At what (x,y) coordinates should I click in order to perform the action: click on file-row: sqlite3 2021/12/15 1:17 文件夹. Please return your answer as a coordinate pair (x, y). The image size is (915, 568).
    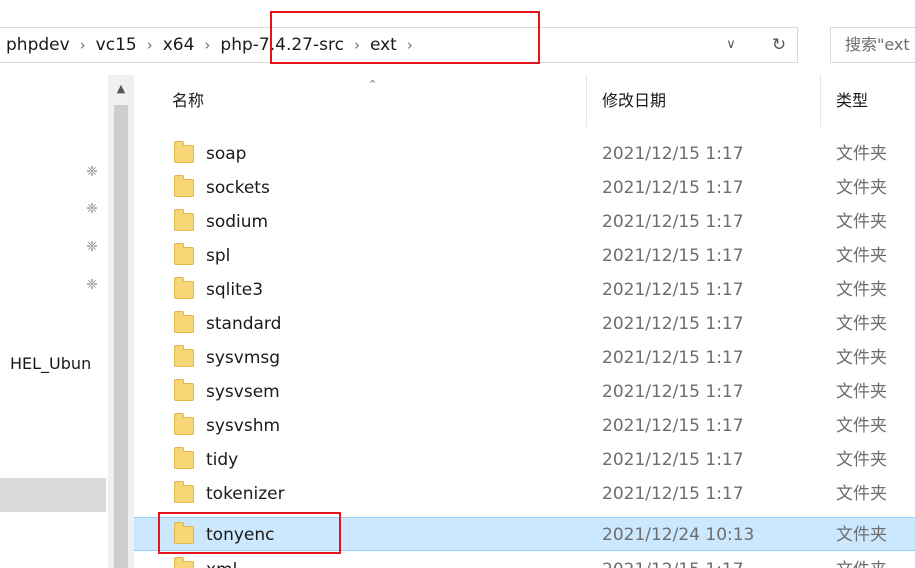
    Looking at the image, I should click on (524, 290).